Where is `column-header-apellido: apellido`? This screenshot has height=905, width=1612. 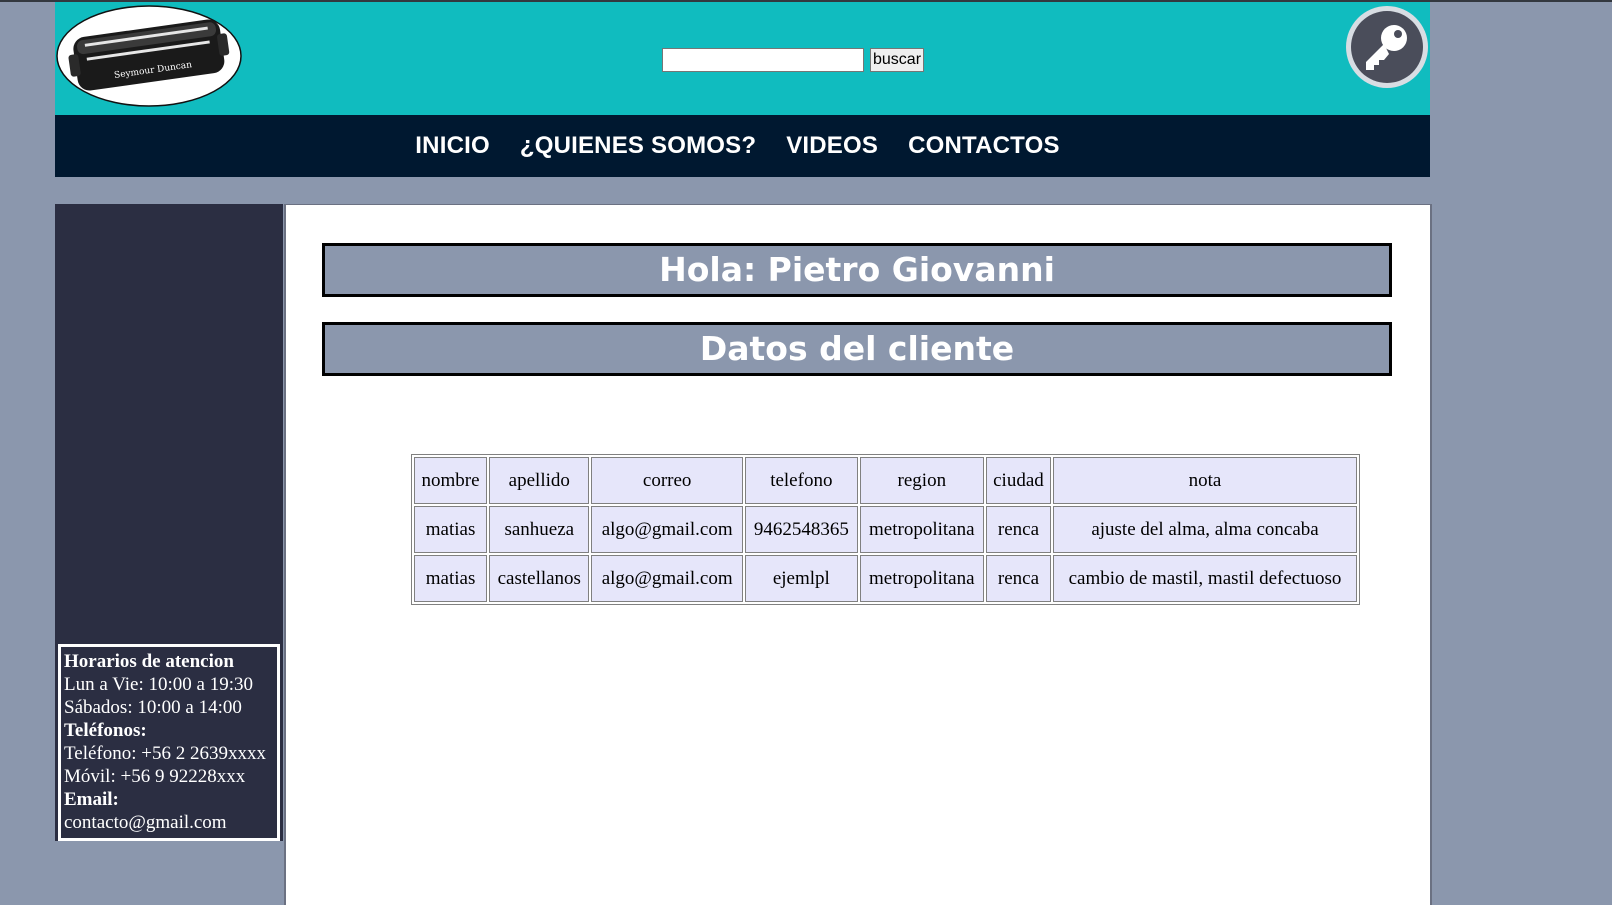
column-header-apellido: apellido is located at coordinates (539, 480).